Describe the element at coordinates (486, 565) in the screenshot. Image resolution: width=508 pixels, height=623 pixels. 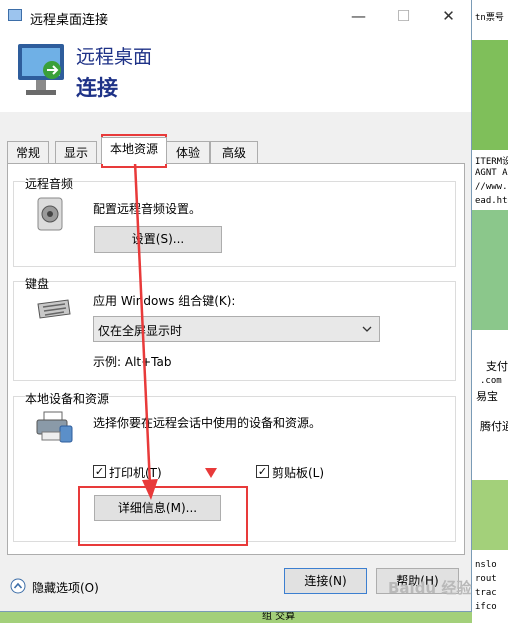
I see `background-text: nslo` at that location.